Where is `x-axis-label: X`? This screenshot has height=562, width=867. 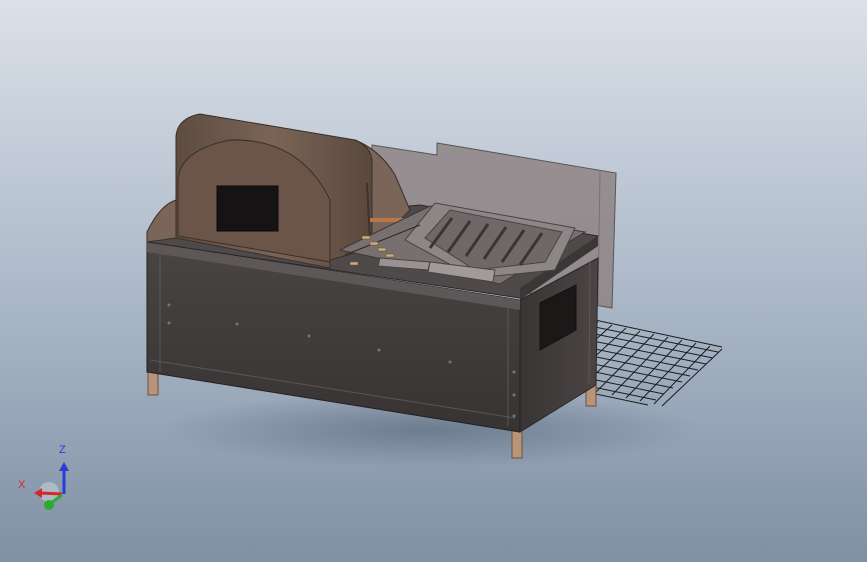
x-axis-label: X is located at coordinates (22, 485).